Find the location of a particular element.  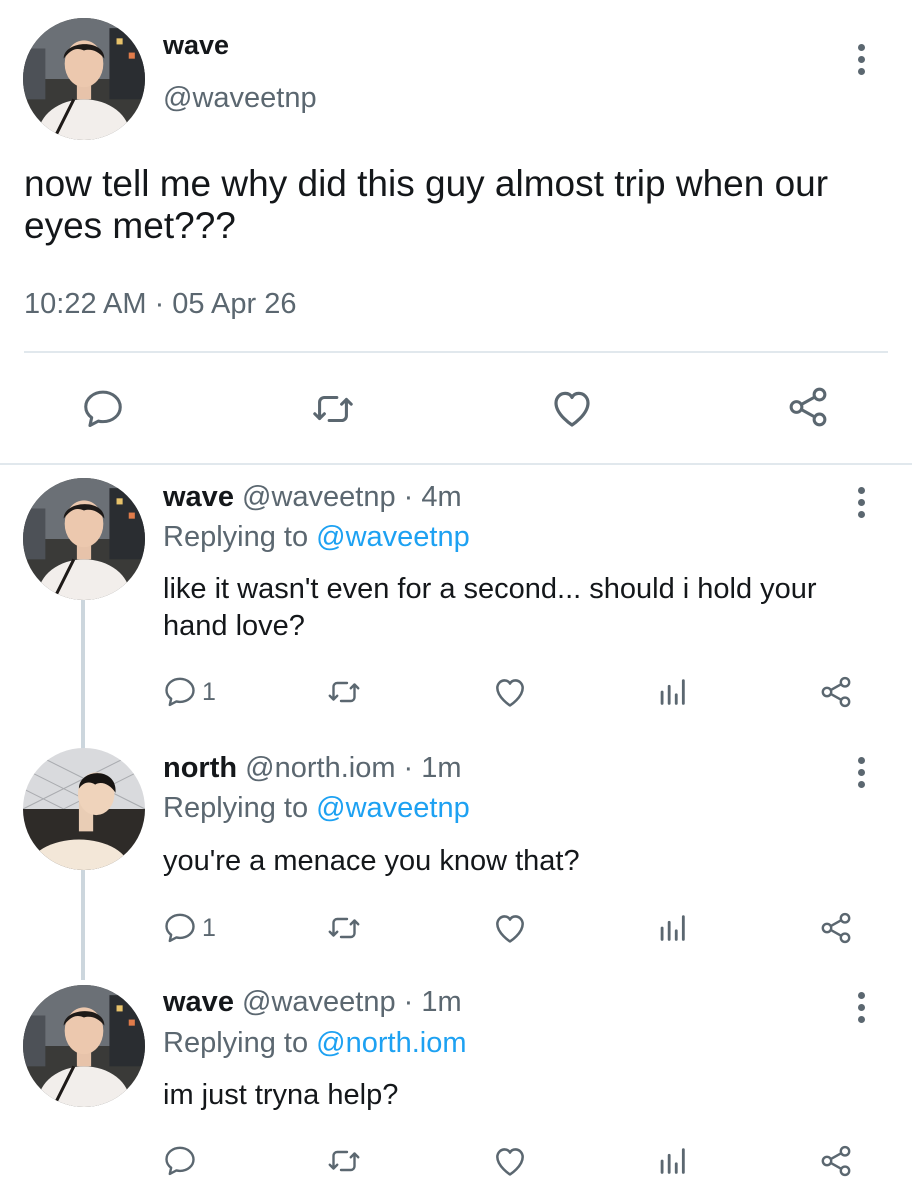

reply-text: im just tryna help? is located at coordinates (281, 1095).